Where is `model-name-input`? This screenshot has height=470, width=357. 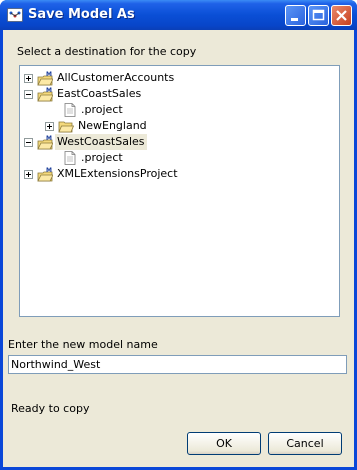 model-name-input is located at coordinates (176, 364).